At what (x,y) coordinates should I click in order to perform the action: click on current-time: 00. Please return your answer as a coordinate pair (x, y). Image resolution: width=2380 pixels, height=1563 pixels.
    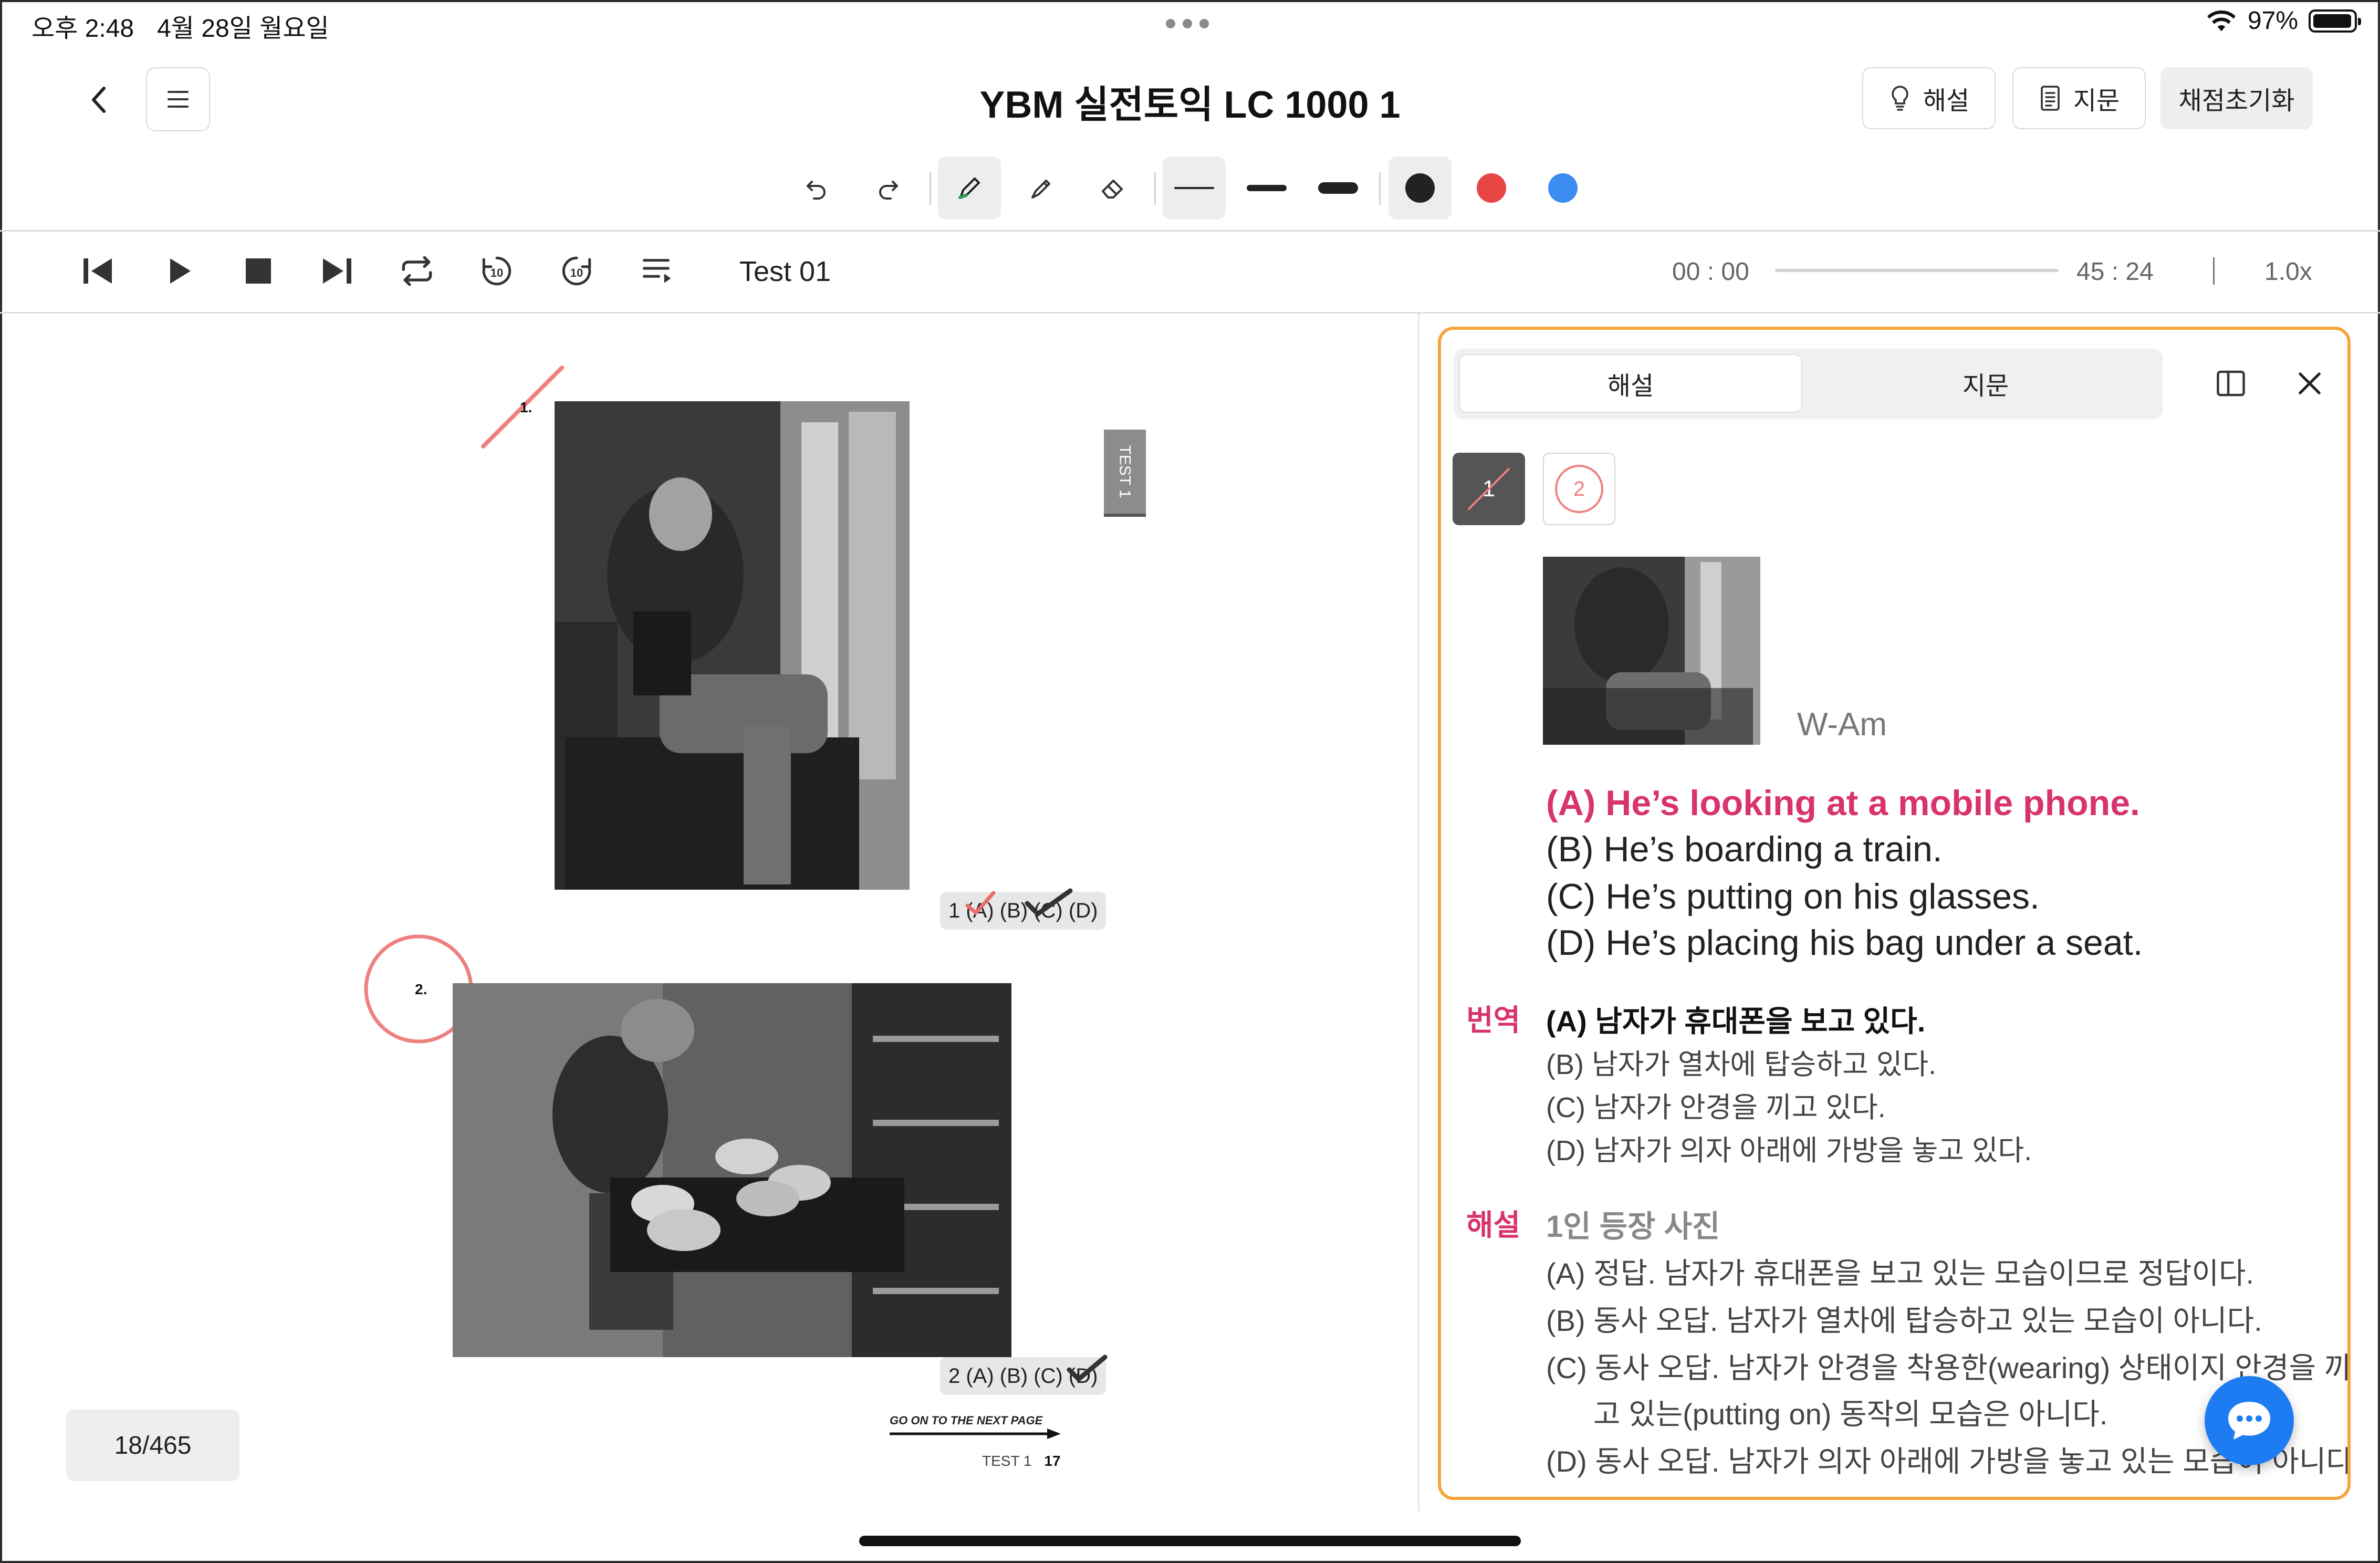
    Looking at the image, I should click on (1710, 272).